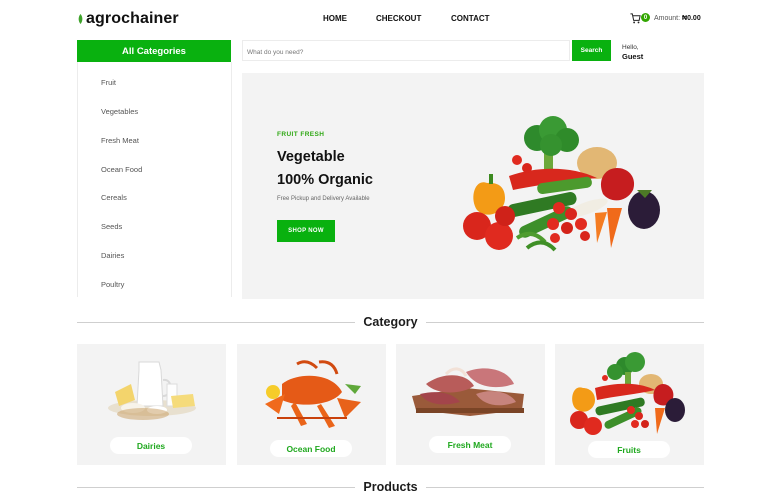  I want to click on category-item-fresh-meat: Fresh Meat, so click(120, 140).